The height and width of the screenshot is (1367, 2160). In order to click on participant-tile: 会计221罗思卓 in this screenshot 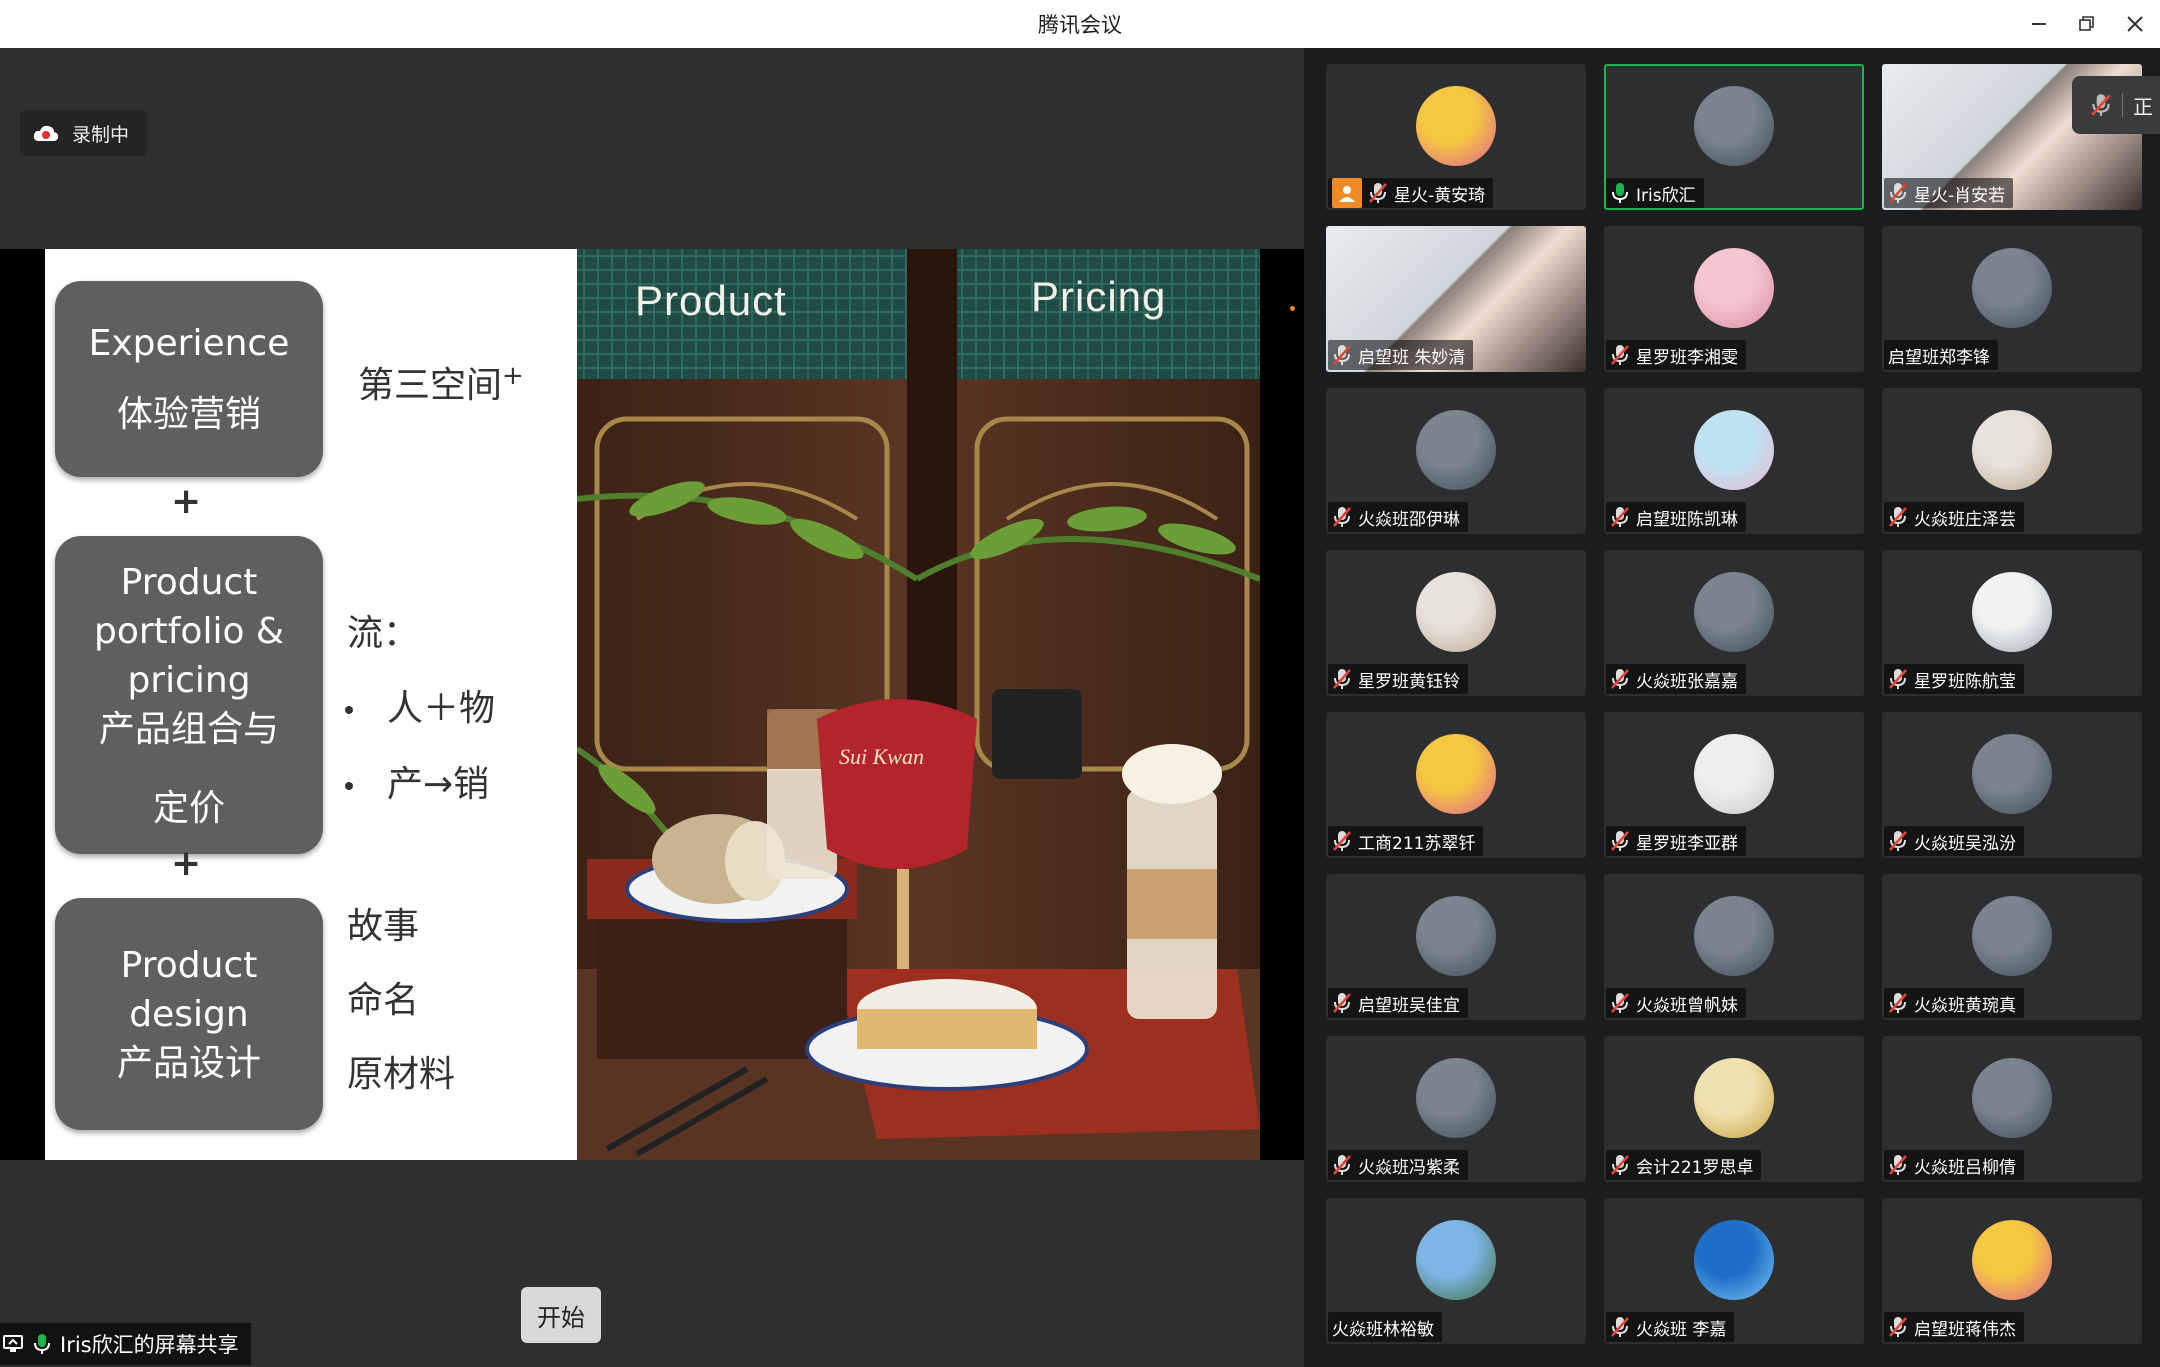, I will do `click(1734, 1109)`.